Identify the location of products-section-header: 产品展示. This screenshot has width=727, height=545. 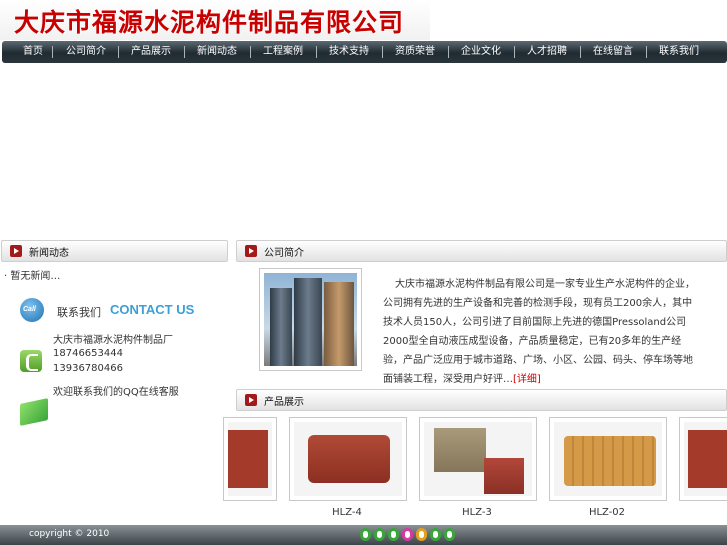
(481, 400).